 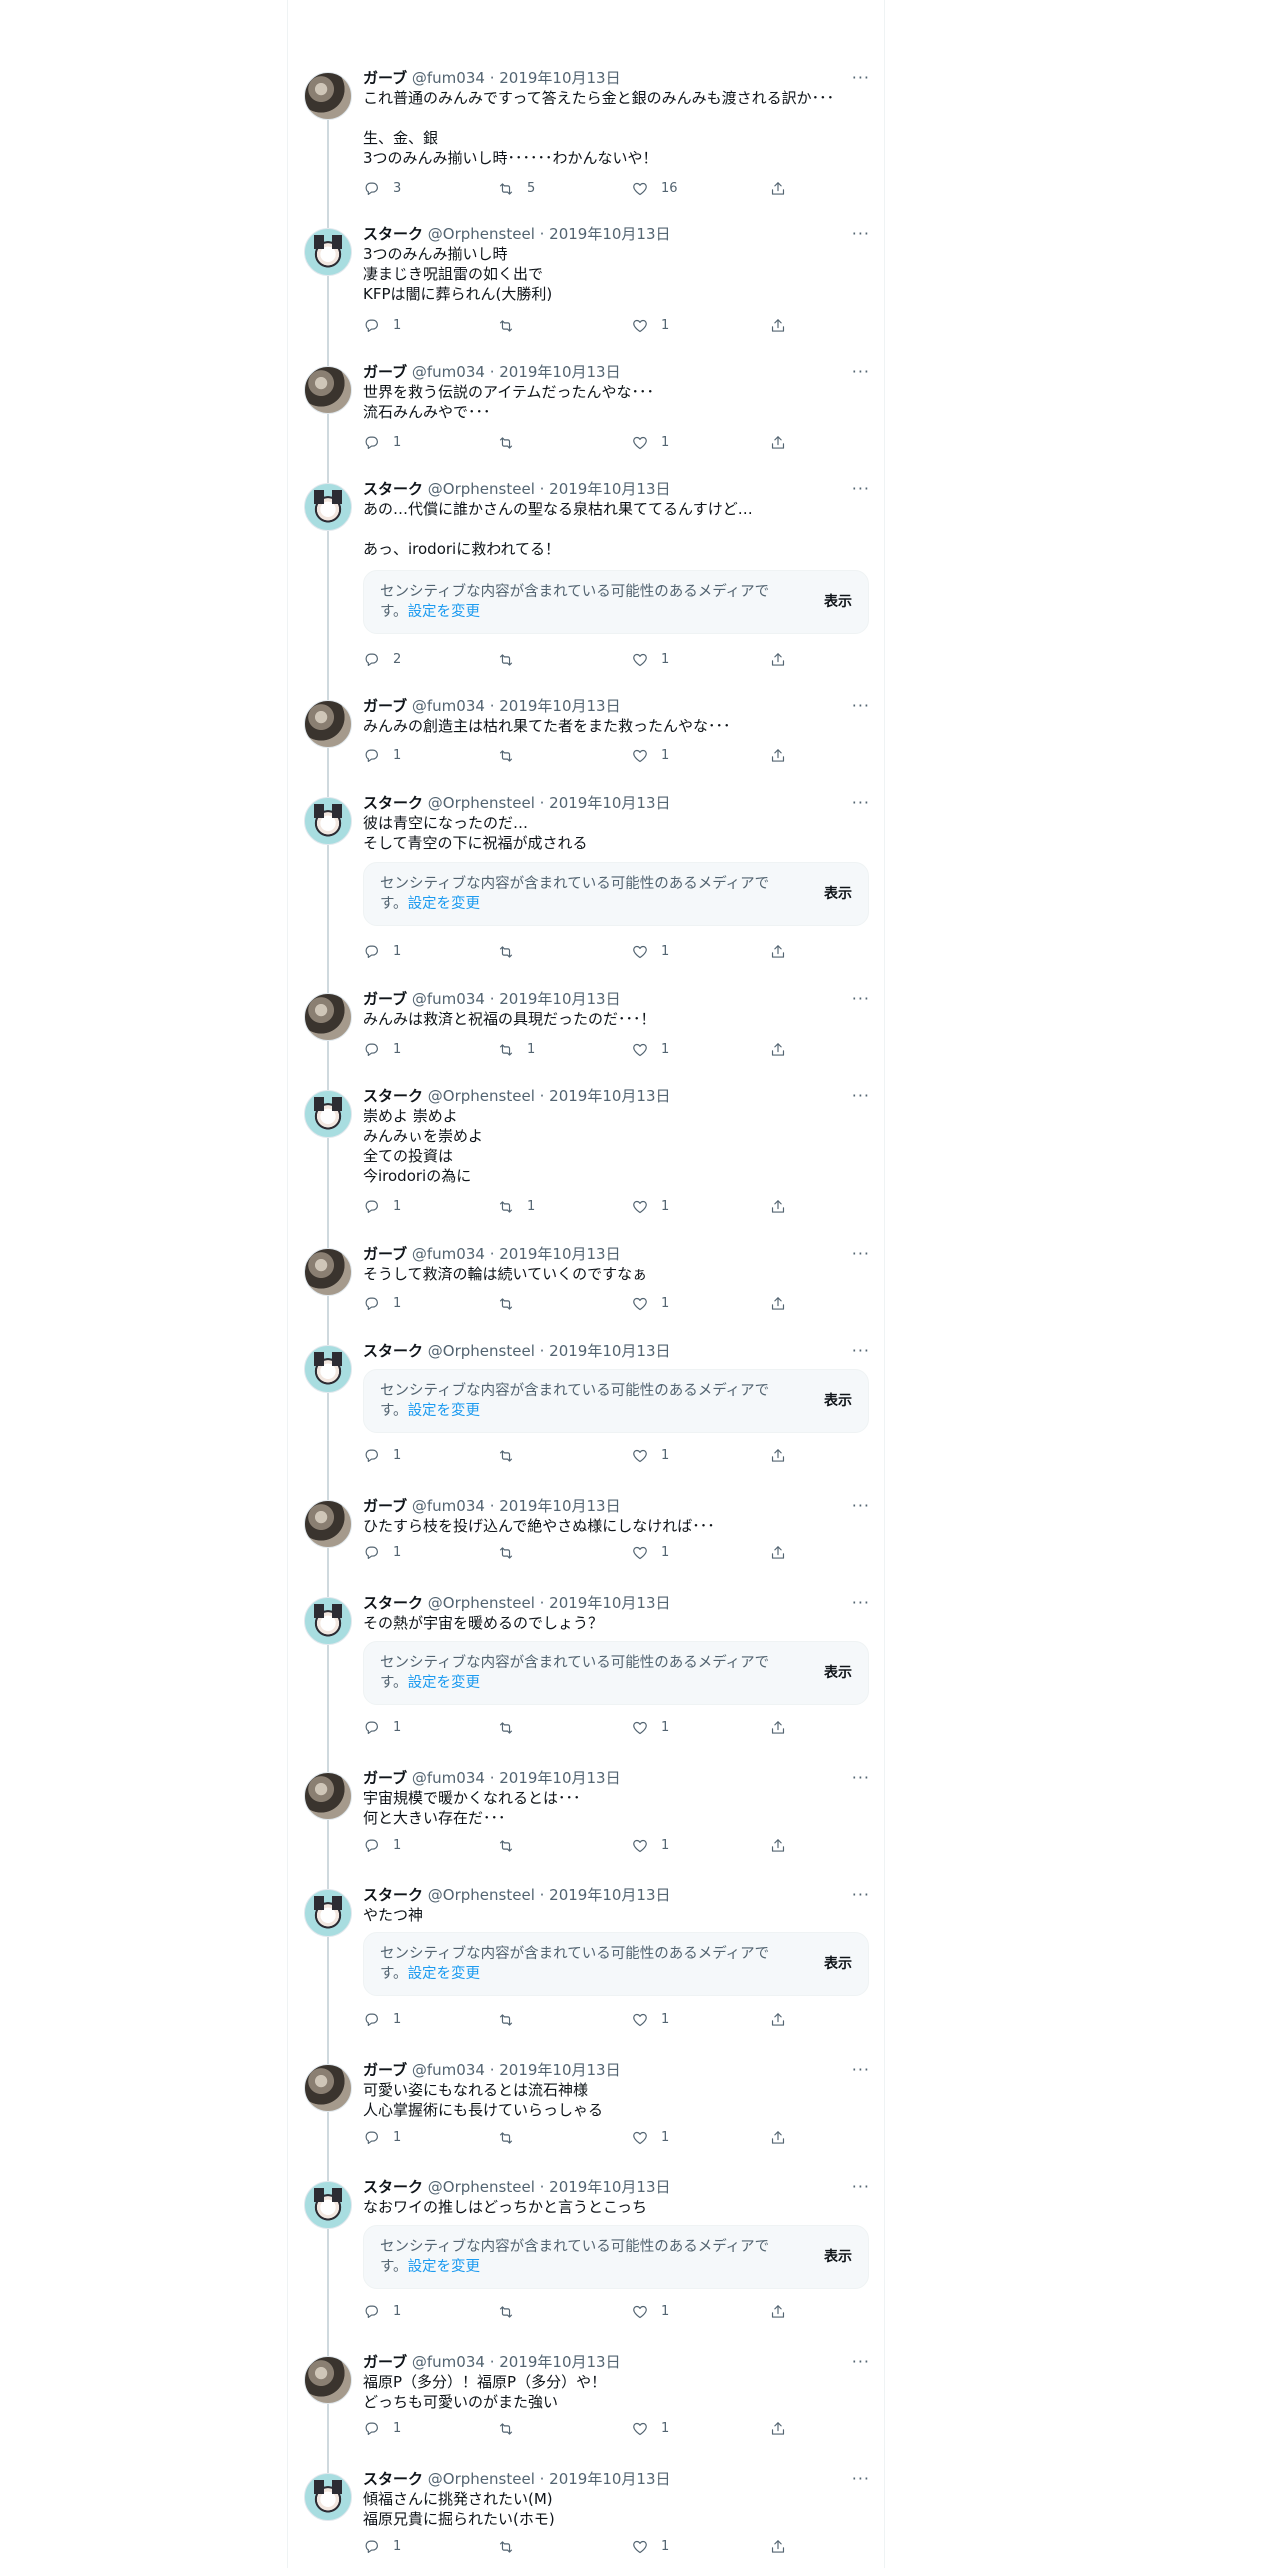 What do you see at coordinates (691, 189) in the screenshot?
I see `like-button: 16` at bounding box center [691, 189].